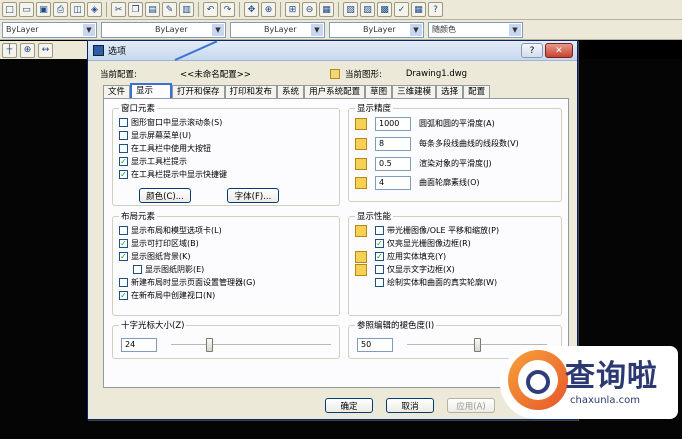 The image size is (682, 439). What do you see at coordinates (471, 405) in the screenshot?
I see `apply-button: 应用(A)` at bounding box center [471, 405].